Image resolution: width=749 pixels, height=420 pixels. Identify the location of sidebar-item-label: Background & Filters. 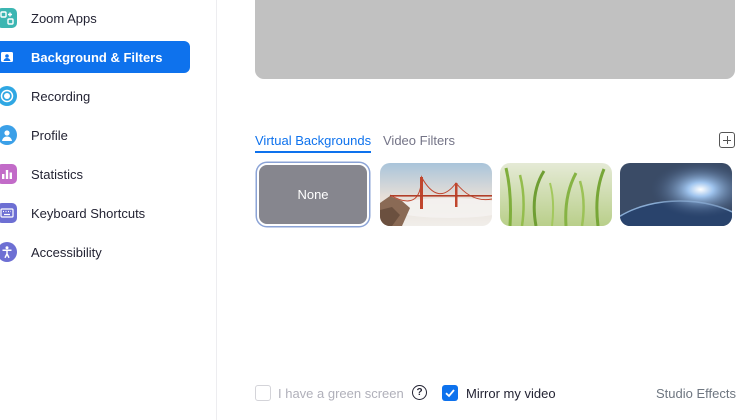
(97, 57).